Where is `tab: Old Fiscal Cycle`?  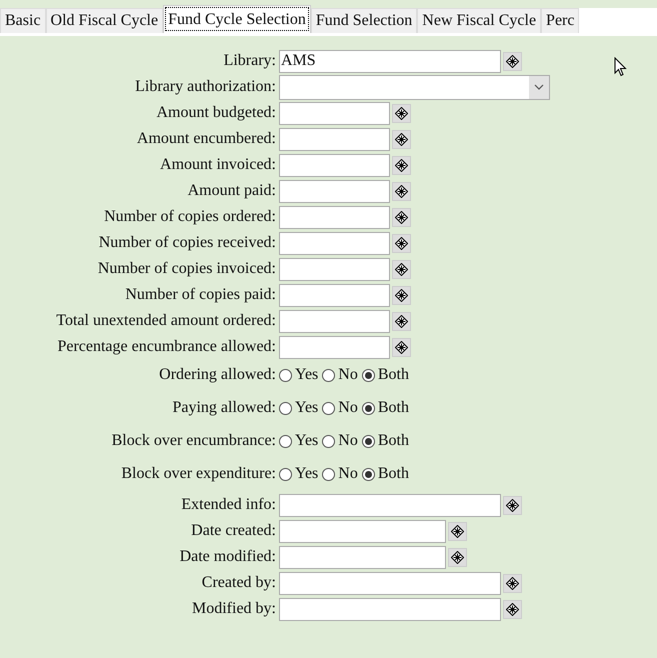
tab: Old Fiscal Cycle is located at coordinates (105, 20).